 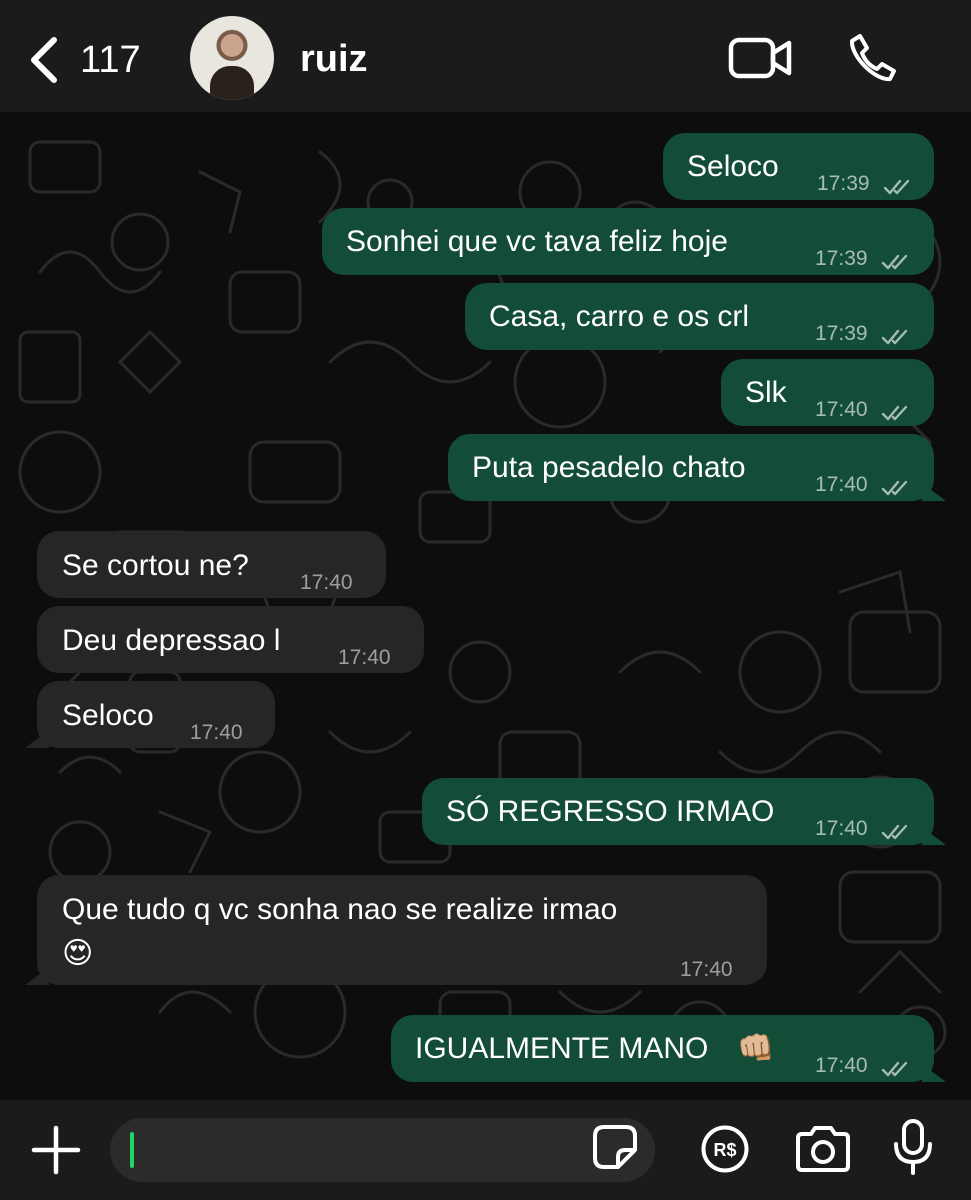 I want to click on message-bubble-outgoing: IGUALMENTE MANO 👊🏼 17:40, so click(x=668, y=1048).